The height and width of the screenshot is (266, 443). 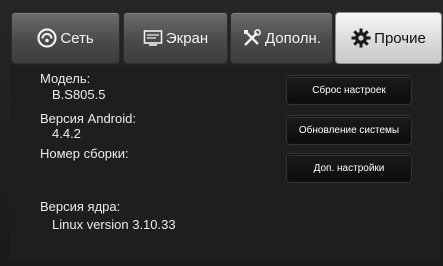 I want to click on android-version-value: 4.4.2, so click(x=66, y=133).